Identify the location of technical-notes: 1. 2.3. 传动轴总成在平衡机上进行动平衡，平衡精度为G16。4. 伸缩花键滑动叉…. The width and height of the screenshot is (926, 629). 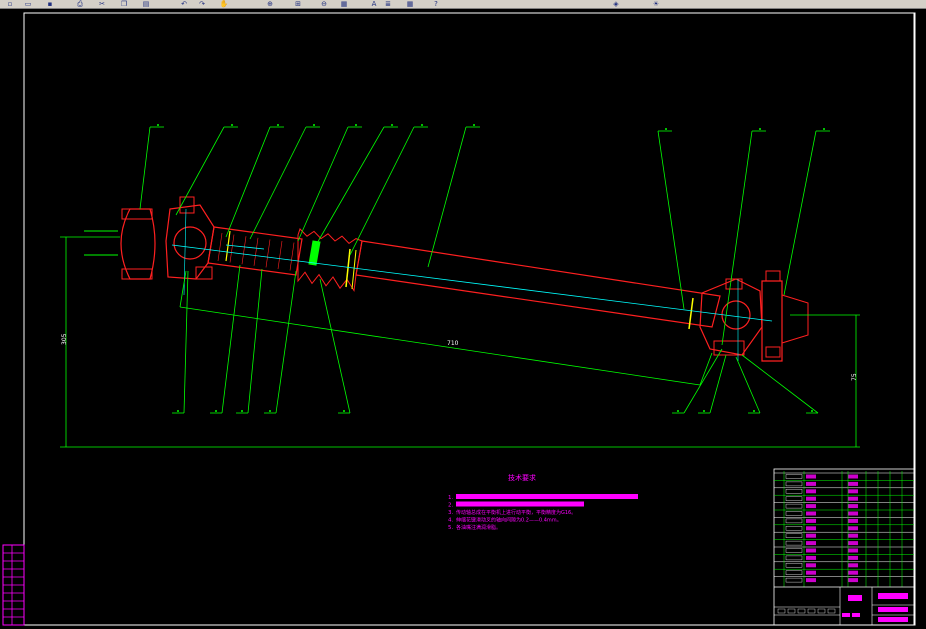
(543, 512).